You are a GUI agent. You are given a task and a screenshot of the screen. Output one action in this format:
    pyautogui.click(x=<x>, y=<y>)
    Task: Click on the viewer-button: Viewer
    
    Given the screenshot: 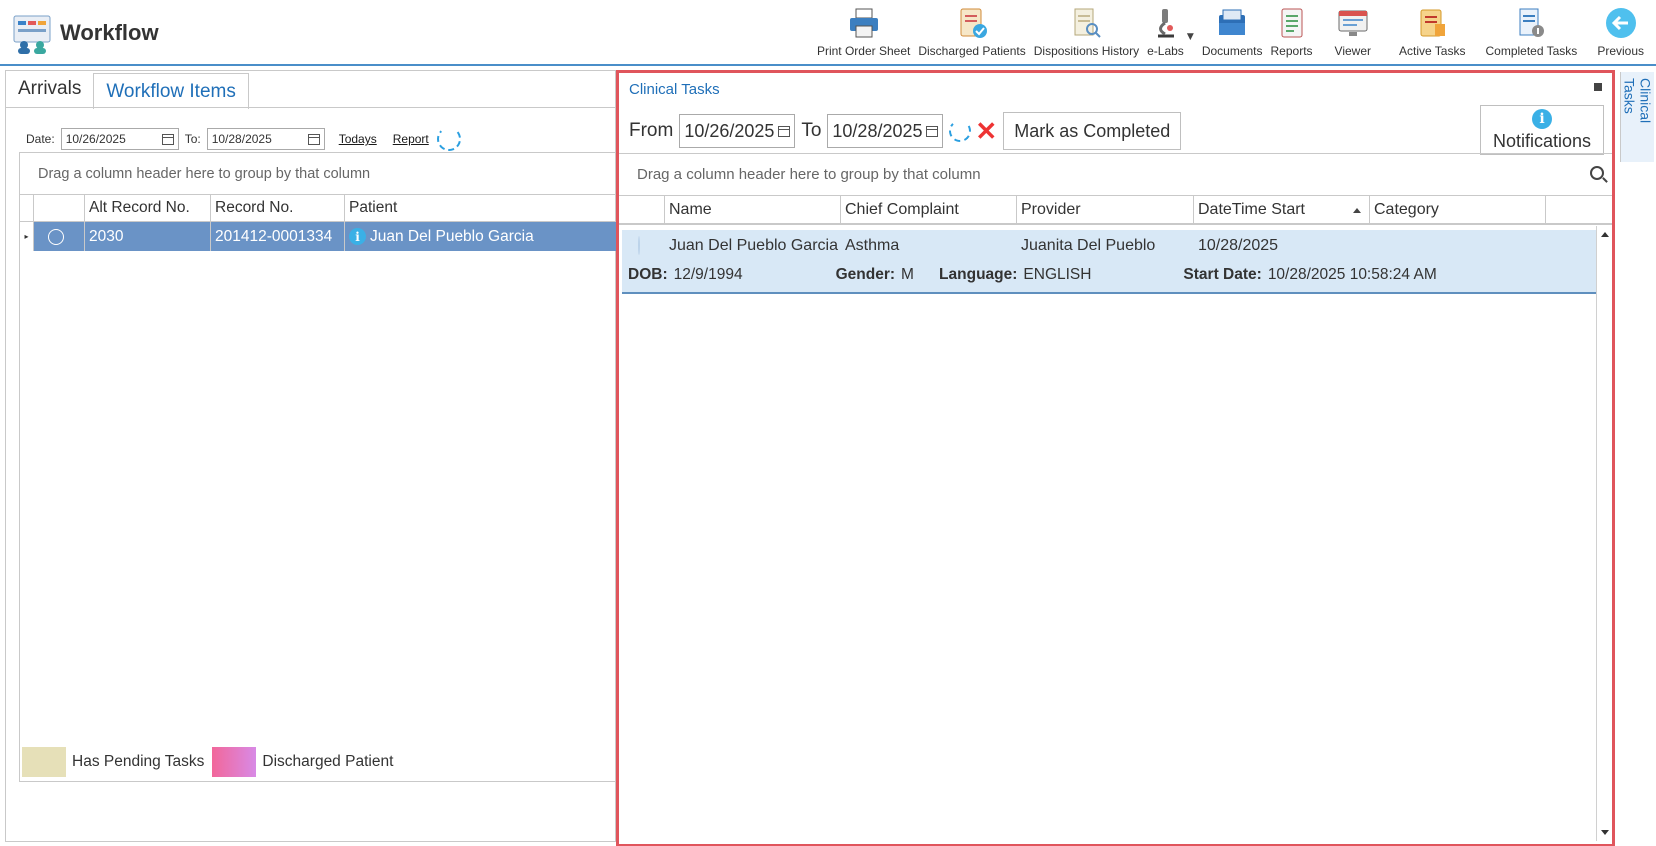 What is the action you would take?
    pyautogui.click(x=1353, y=33)
    